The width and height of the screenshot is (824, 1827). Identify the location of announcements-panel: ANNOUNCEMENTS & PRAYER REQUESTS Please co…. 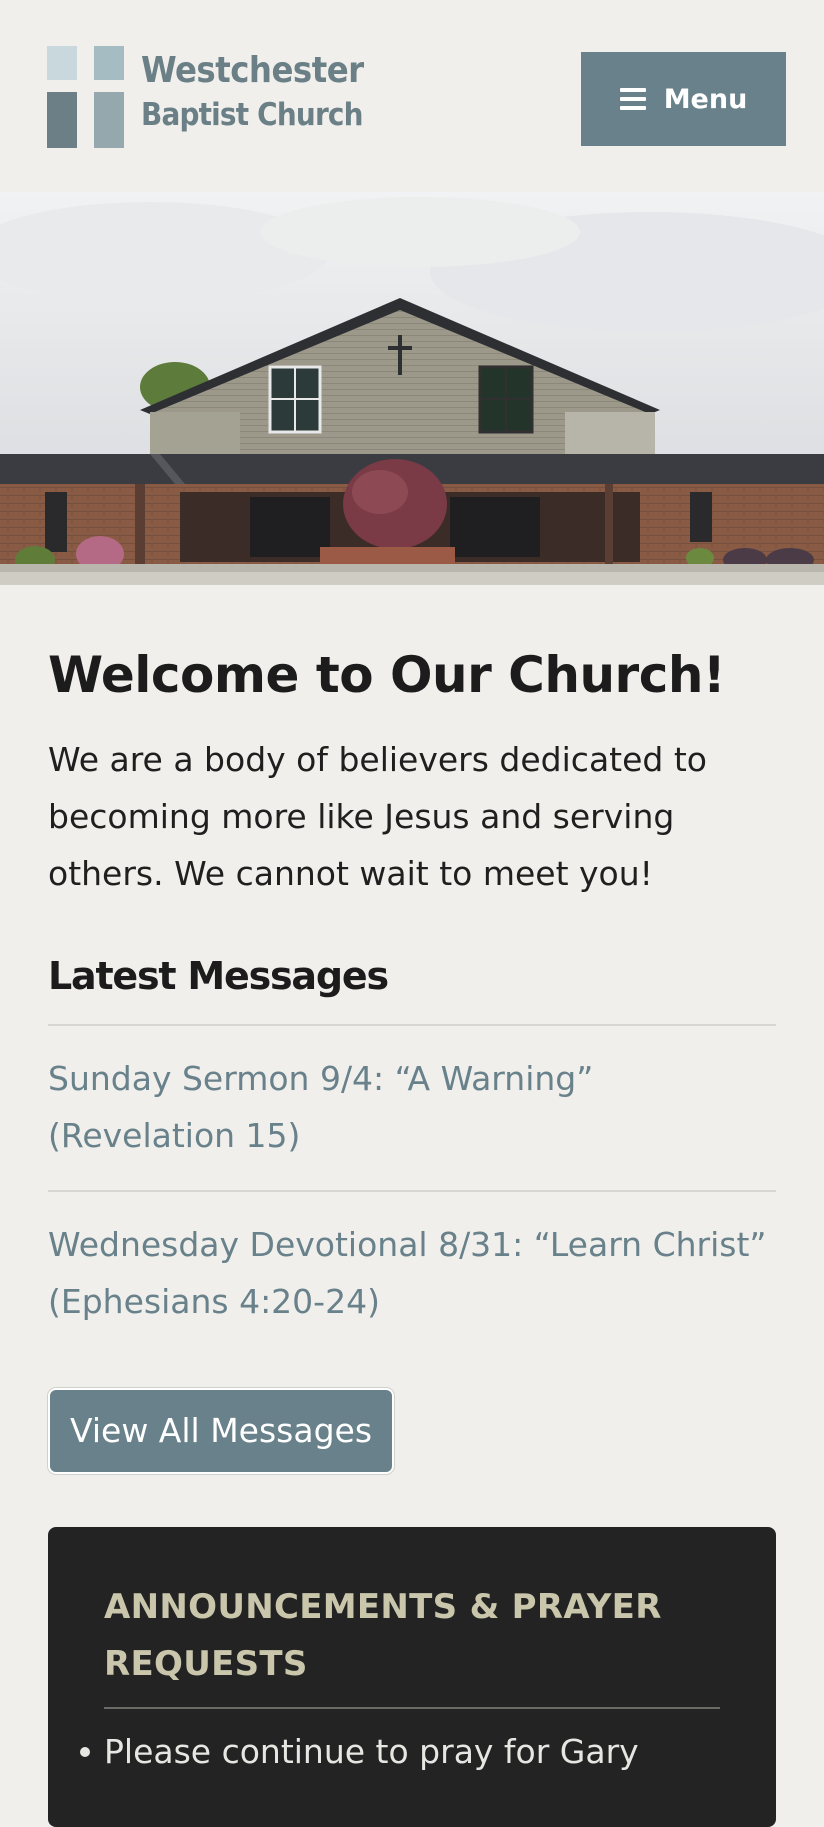
(412, 1677).